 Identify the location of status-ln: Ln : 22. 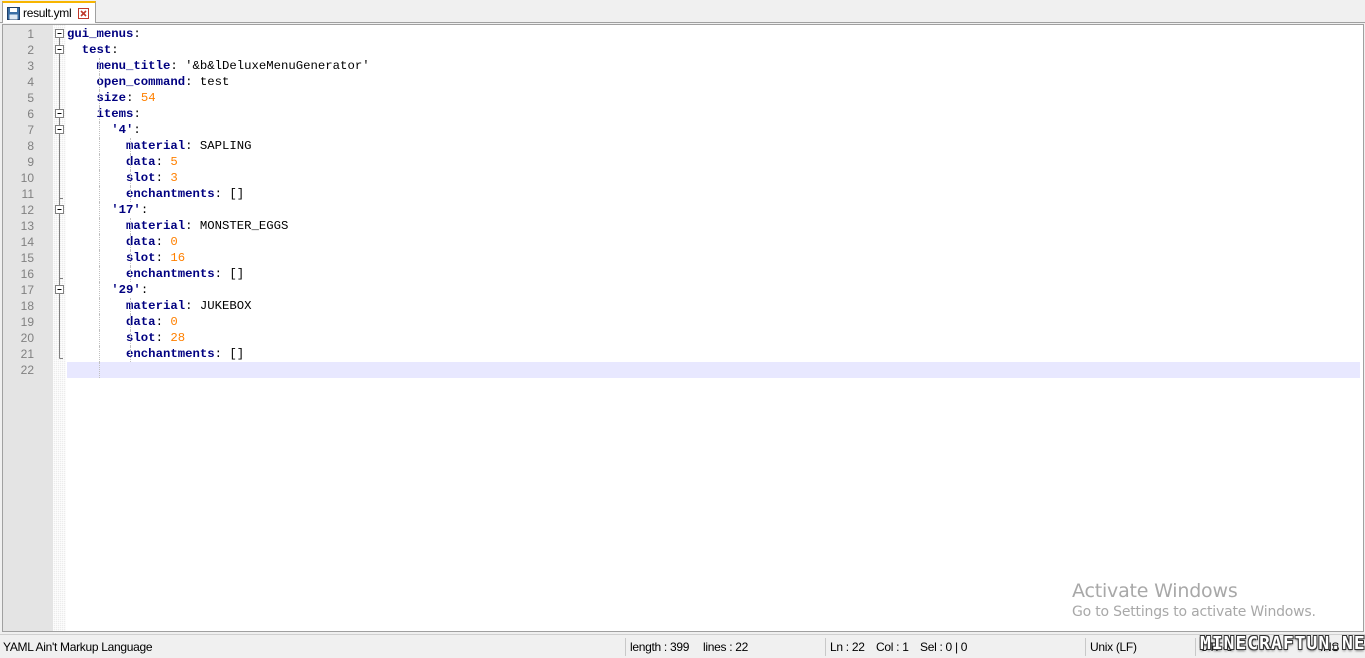
(847, 647).